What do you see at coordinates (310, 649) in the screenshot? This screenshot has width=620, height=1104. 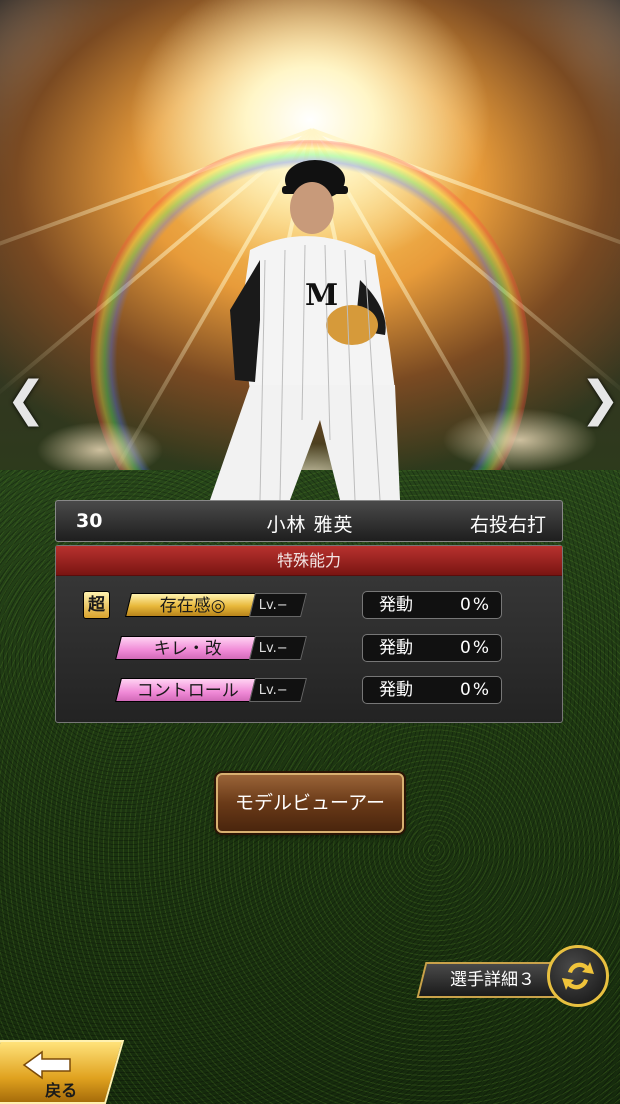 I see `ability-row: キレ・改 Lv.− 発動 0%` at bounding box center [310, 649].